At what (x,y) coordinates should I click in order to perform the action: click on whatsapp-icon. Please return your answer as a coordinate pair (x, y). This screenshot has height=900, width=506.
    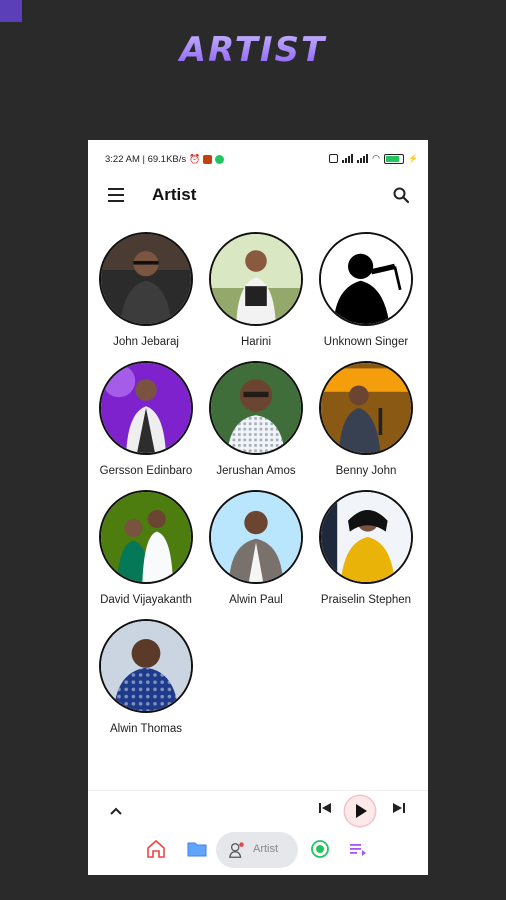
    Looking at the image, I should click on (220, 159).